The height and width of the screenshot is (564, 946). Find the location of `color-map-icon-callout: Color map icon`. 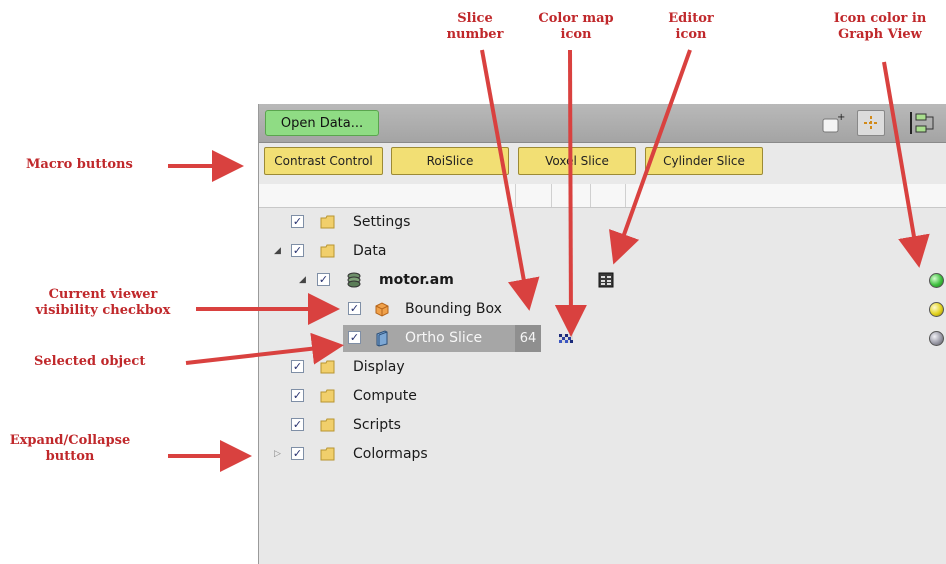

color-map-icon-callout: Color map icon is located at coordinates (576, 27).